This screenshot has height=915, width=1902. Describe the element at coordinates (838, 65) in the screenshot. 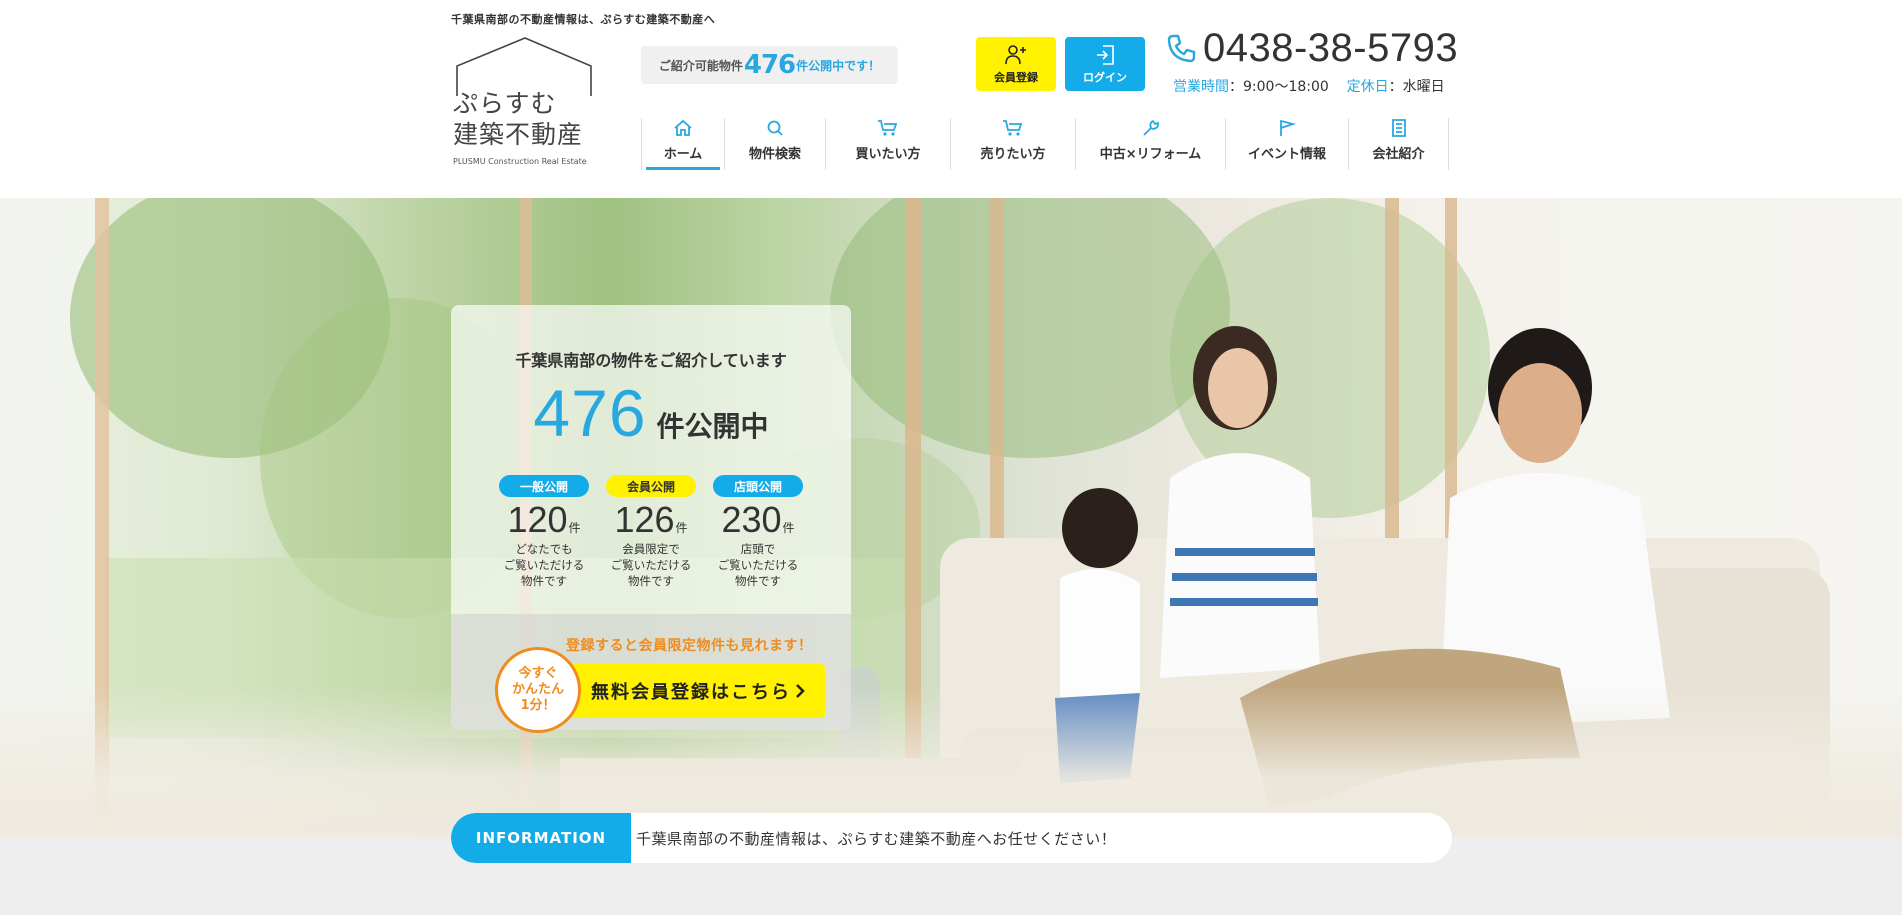

I see `count-suffix: 件公開中です！` at that location.